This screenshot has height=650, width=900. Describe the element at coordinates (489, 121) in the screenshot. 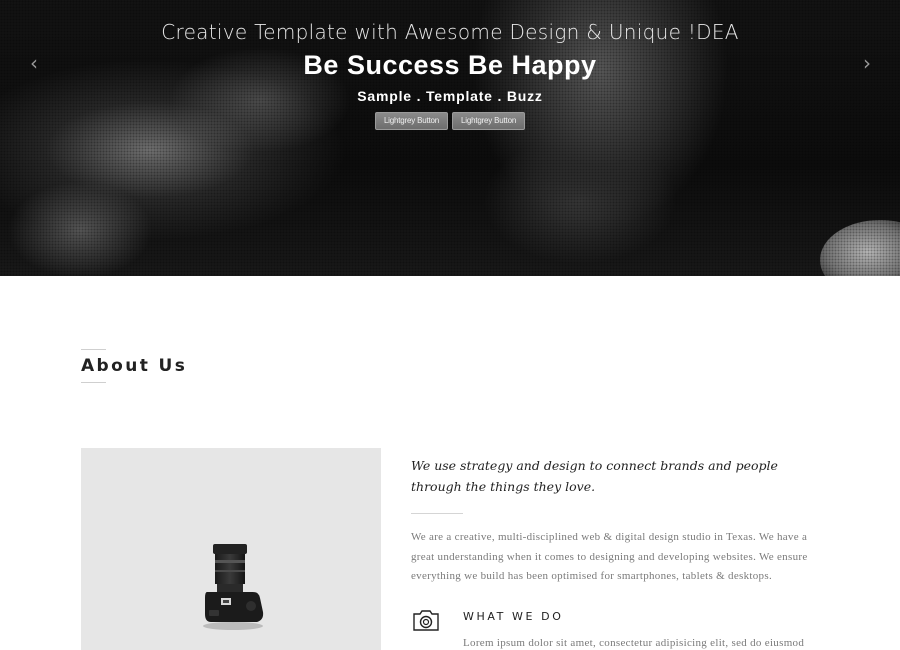

I see `lightgrey-button-2: Lightgrey Button` at that location.